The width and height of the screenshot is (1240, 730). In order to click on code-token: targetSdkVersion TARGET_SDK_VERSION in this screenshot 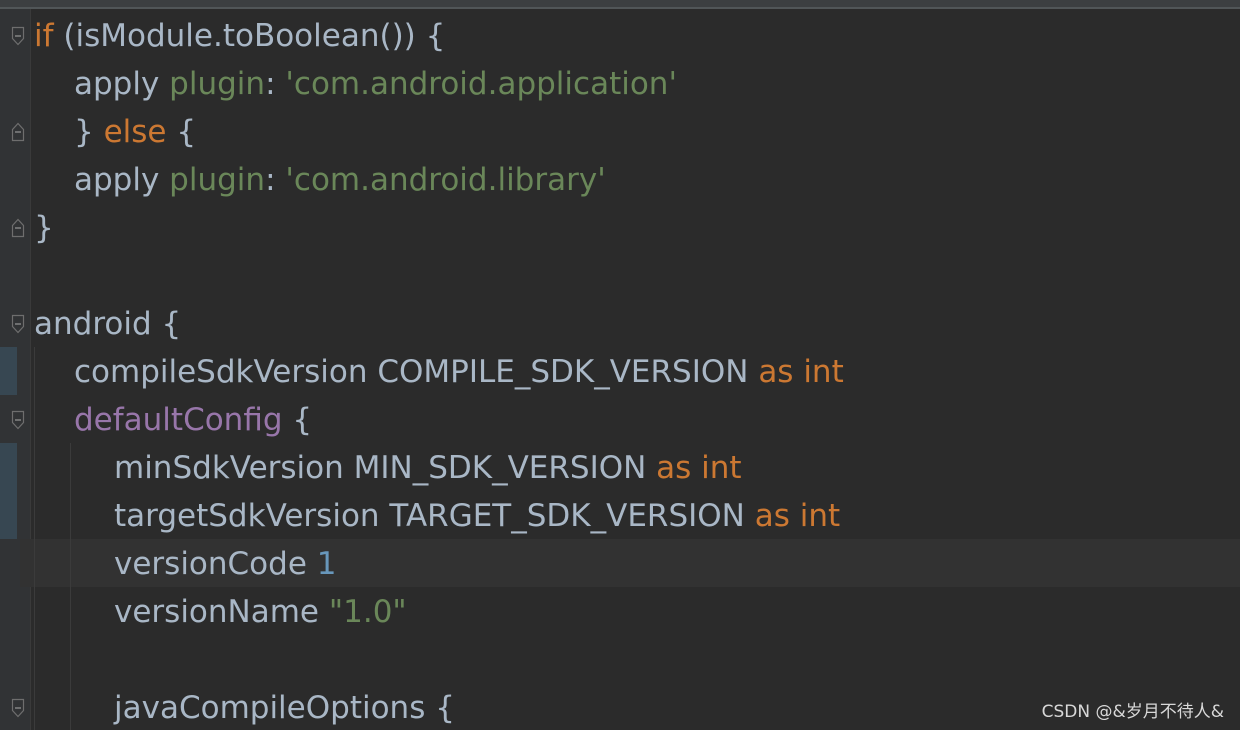, I will do `click(434, 516)`.